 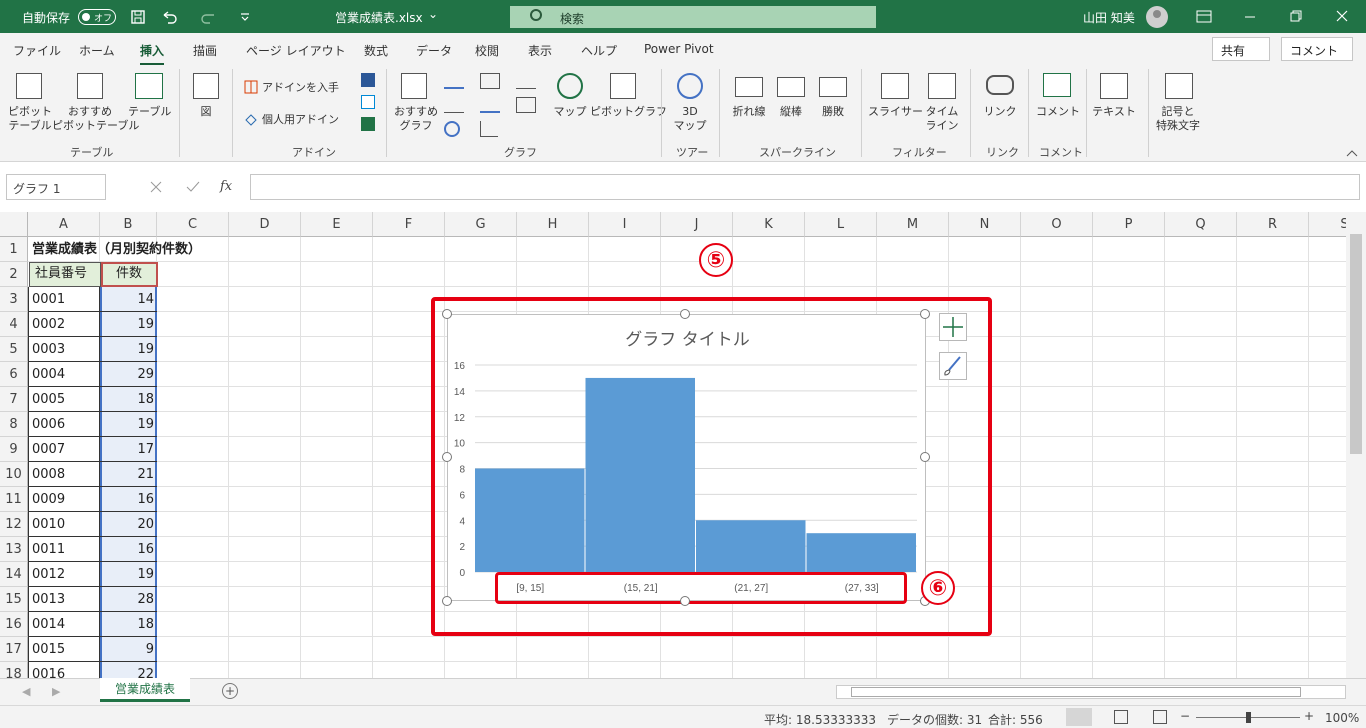 What do you see at coordinates (128, 449) in the screenshot?
I see `count-cell: 17` at bounding box center [128, 449].